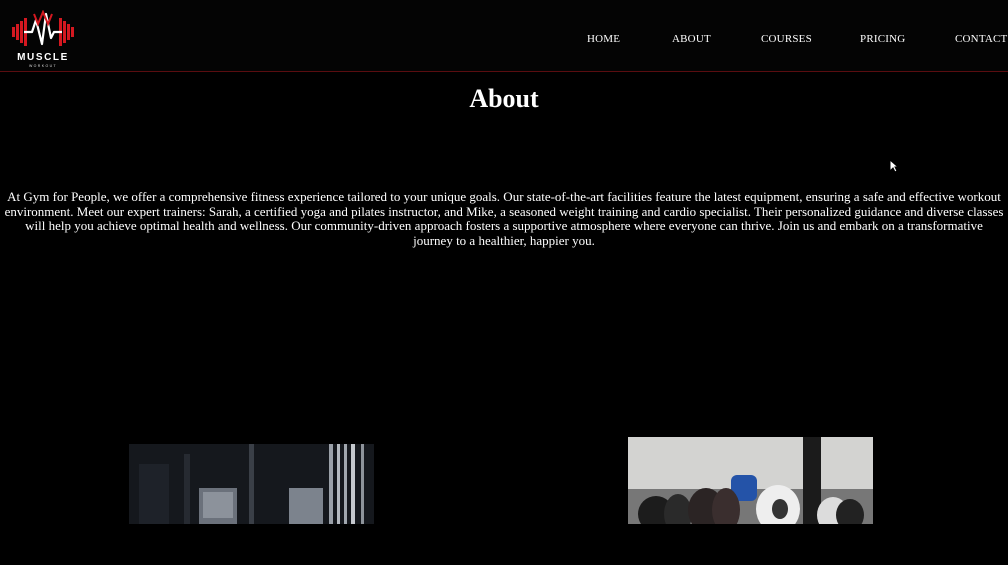 Image resolution: width=1008 pixels, height=565 pixels. Describe the element at coordinates (894, 166) in the screenshot. I see `mouse-cursor-icon` at that location.